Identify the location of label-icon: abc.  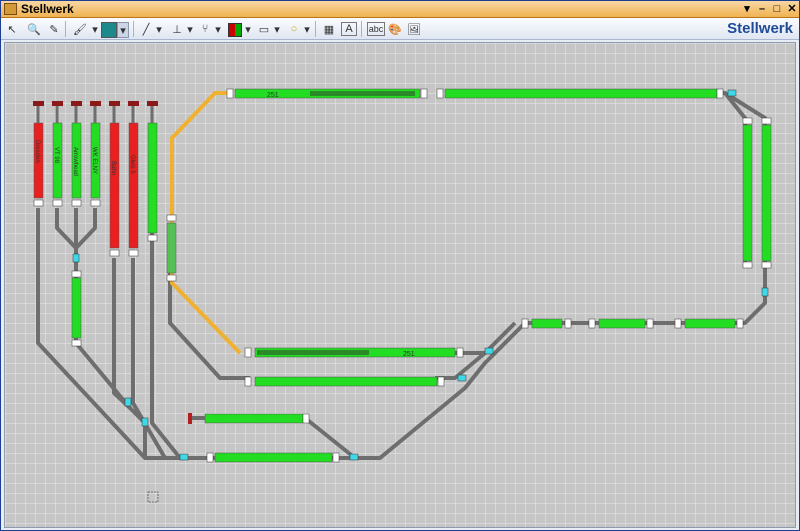
(376, 29).